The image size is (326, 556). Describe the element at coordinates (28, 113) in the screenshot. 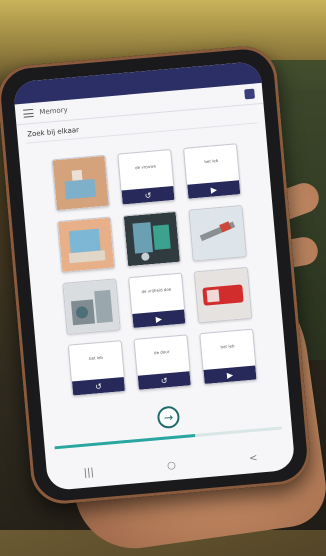

I see `menu-icon` at that location.